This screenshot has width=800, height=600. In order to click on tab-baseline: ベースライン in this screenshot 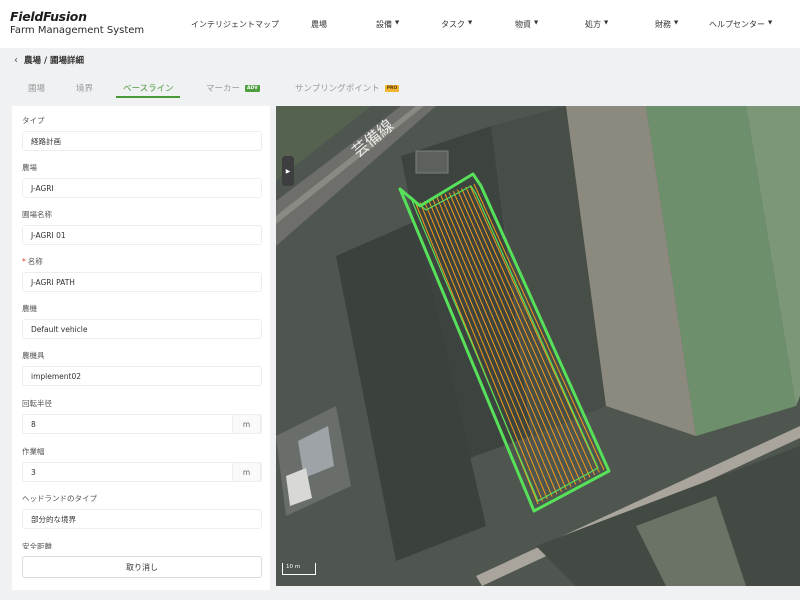, I will do `click(148, 88)`.